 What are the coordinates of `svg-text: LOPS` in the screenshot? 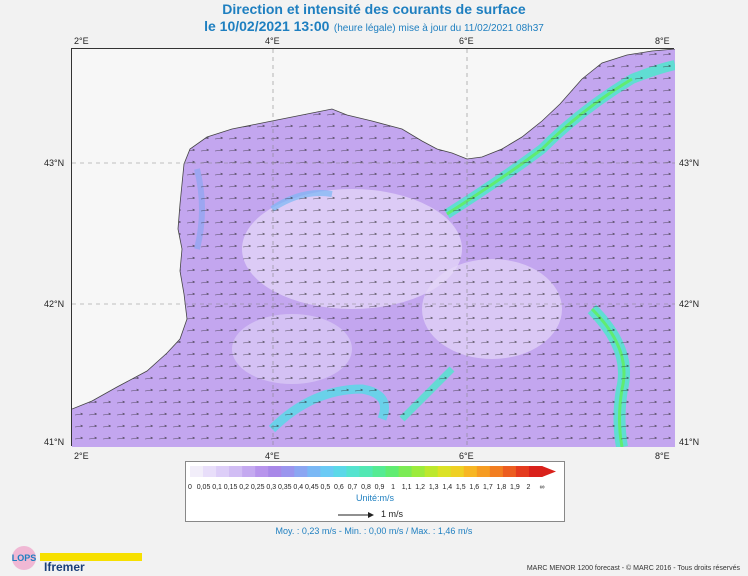 It's located at (24, 558).